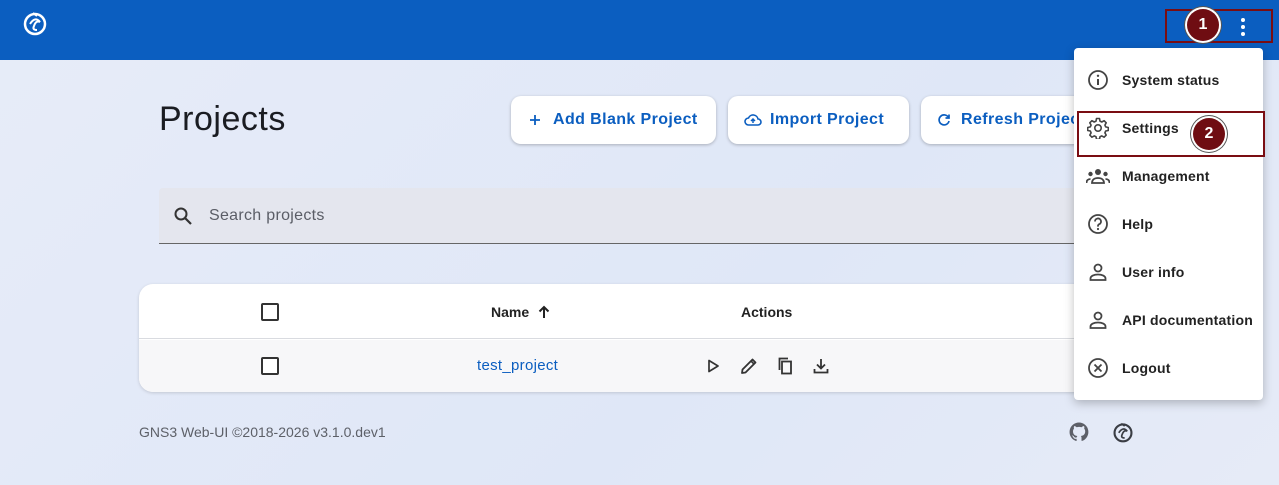 The image size is (1279, 485). What do you see at coordinates (1171, 80) in the screenshot?
I see `menu-item-label: System status` at bounding box center [1171, 80].